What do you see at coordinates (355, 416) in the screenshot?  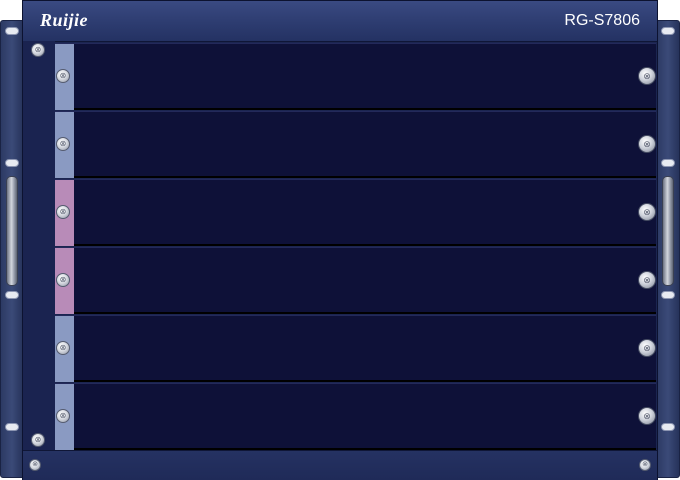 I see `slot-6: ⊗ ⊗` at bounding box center [355, 416].